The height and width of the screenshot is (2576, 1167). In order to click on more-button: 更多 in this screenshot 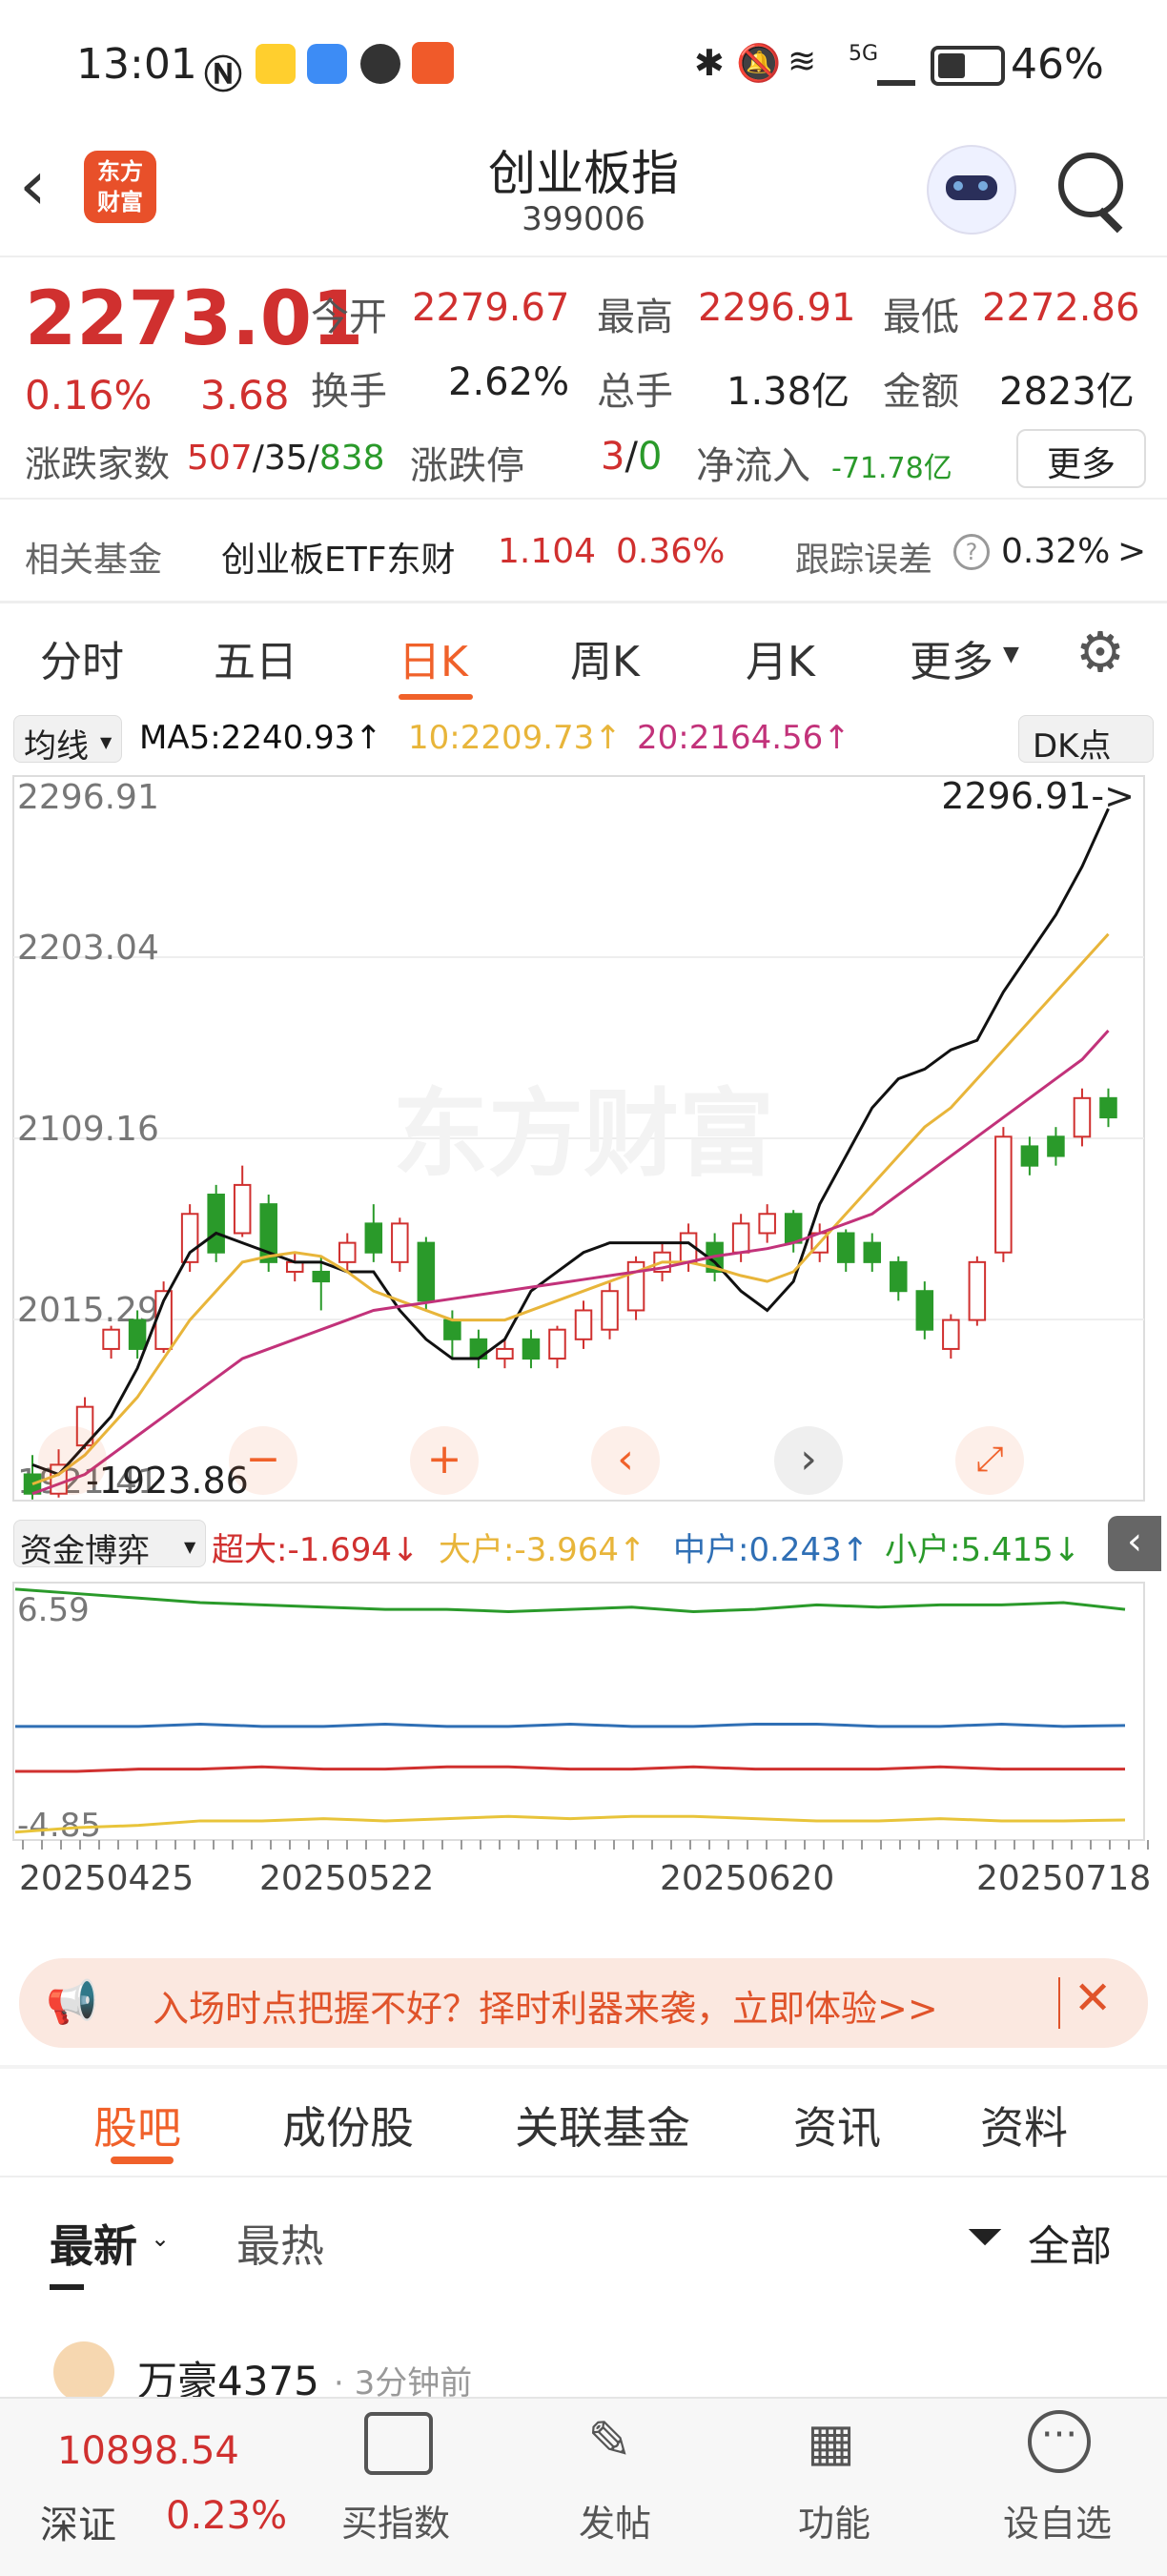, I will do `click(1081, 459)`.